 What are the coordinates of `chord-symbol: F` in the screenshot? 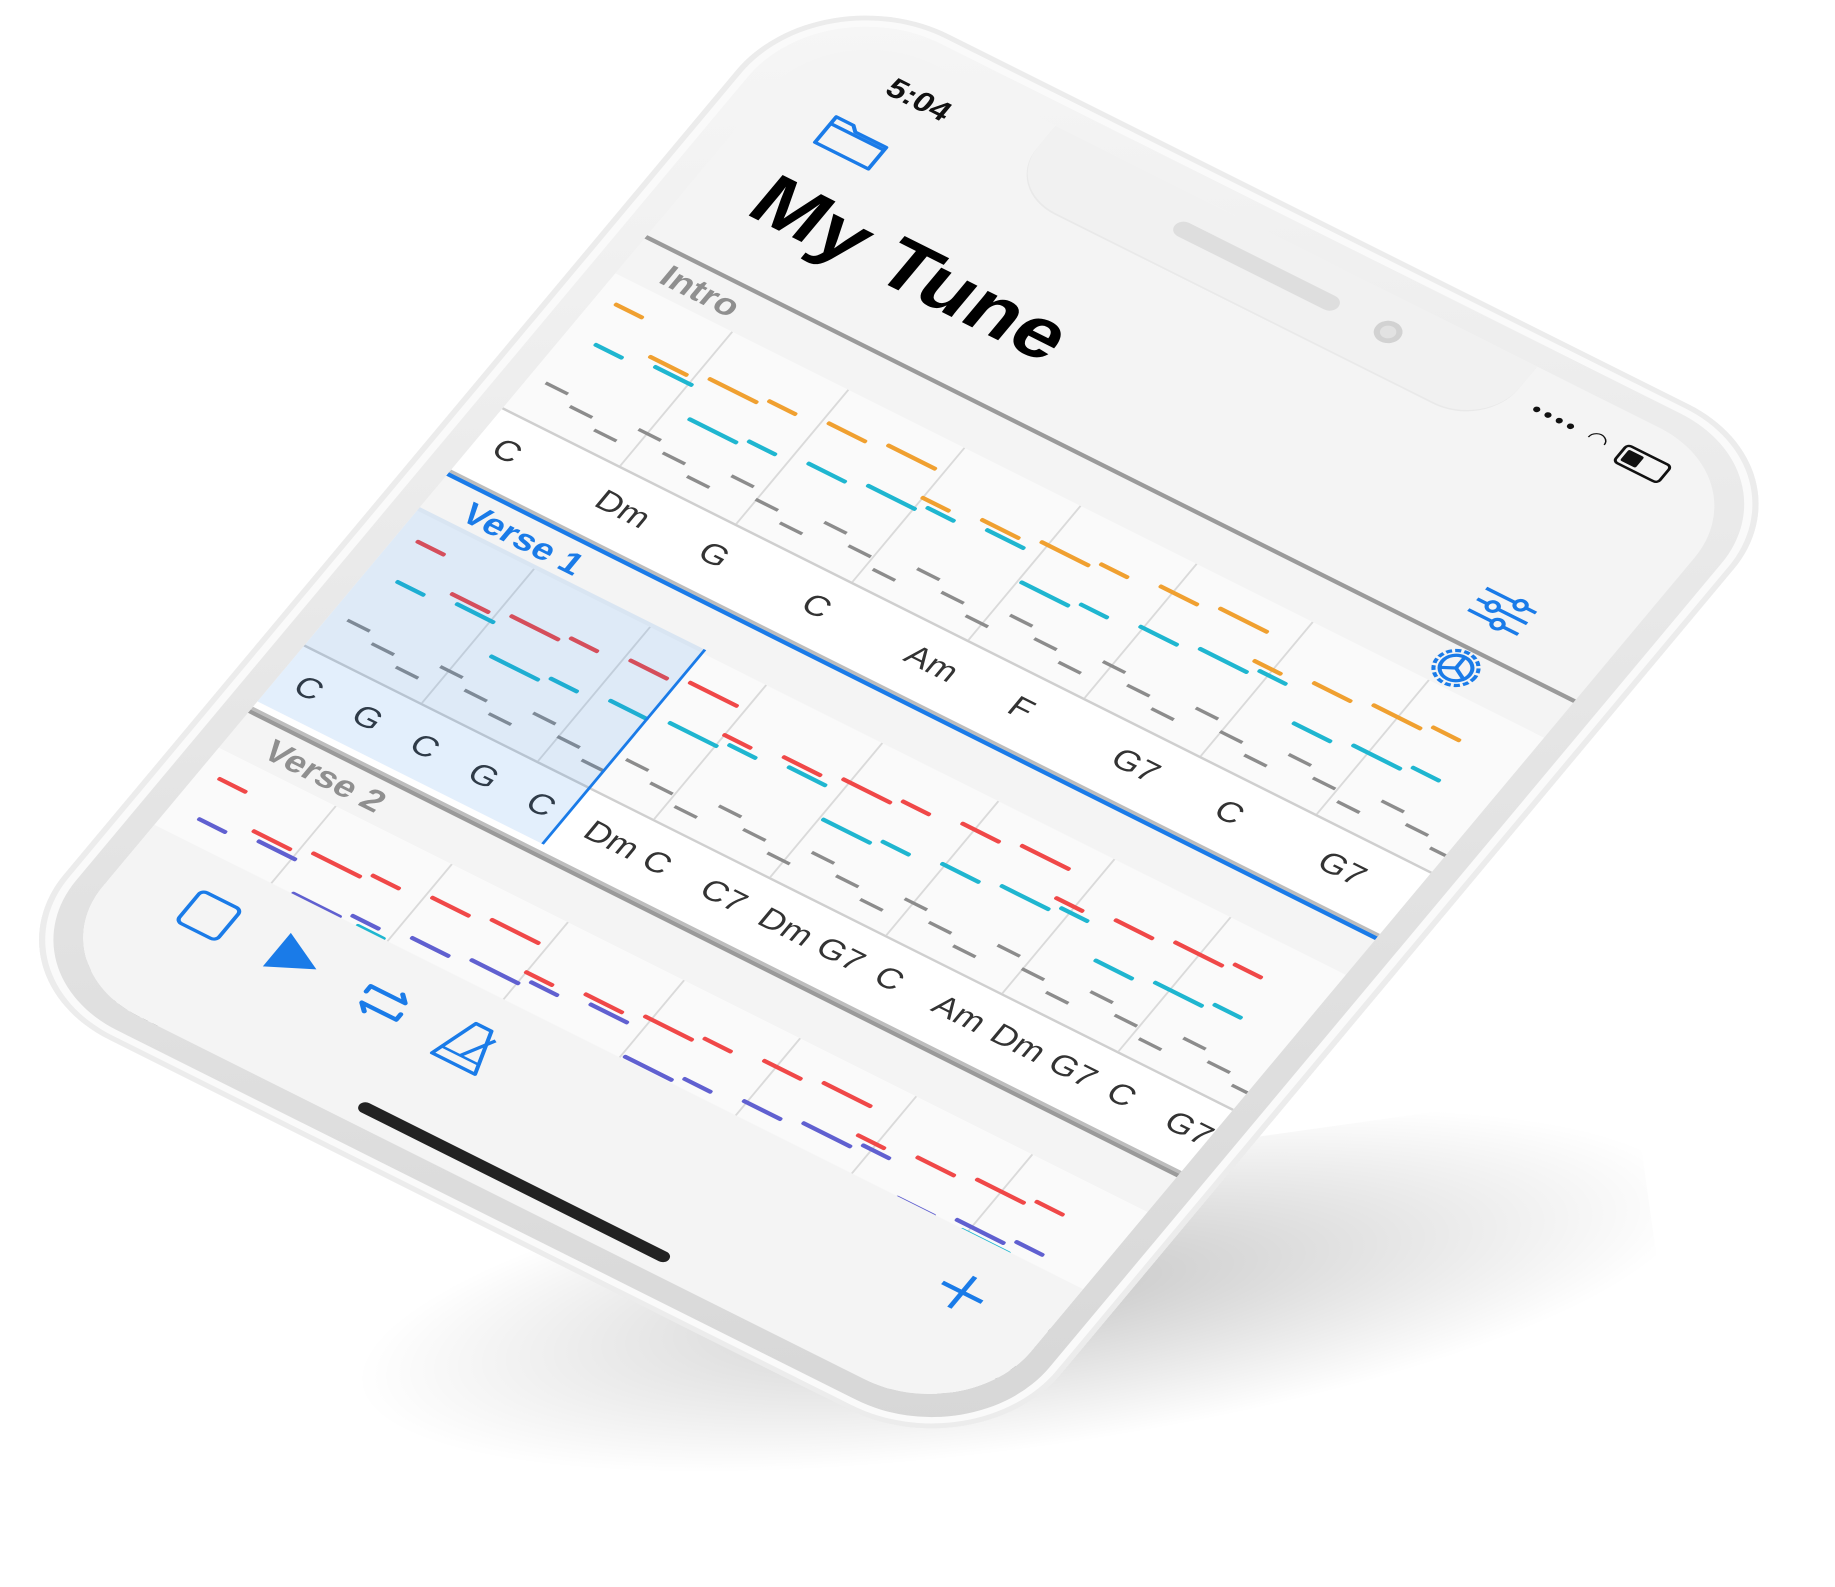 It's located at (1021, 708).